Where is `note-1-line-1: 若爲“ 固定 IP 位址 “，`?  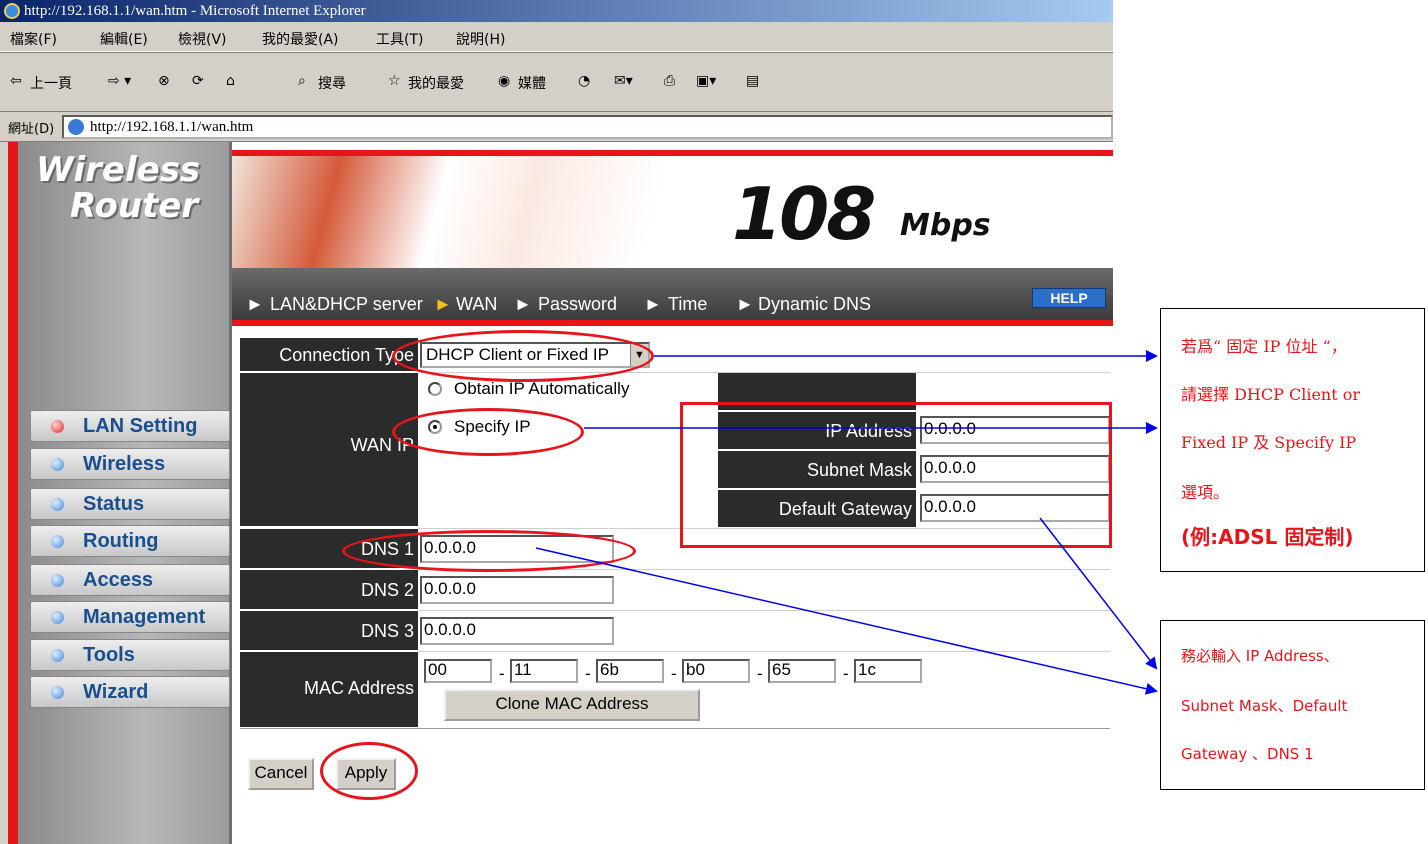
note-1-line-1: 若爲“ 固定 IP 位址 “， is located at coordinates (1264, 346).